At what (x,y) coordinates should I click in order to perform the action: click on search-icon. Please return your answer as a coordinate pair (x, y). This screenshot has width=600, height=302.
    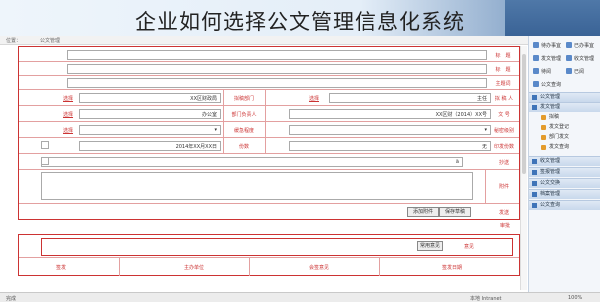
    Looking at the image, I should click on (536, 84).